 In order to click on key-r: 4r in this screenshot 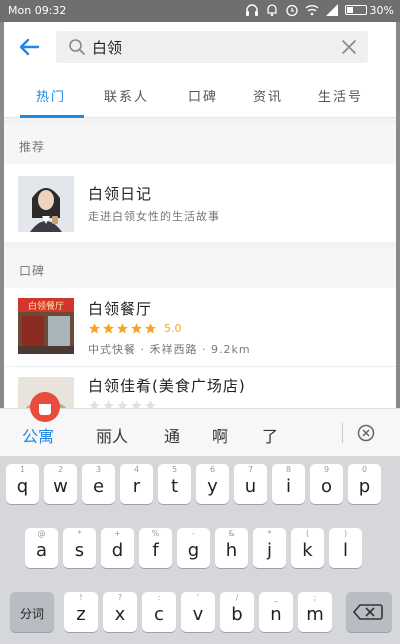, I will do `click(136, 484)`.